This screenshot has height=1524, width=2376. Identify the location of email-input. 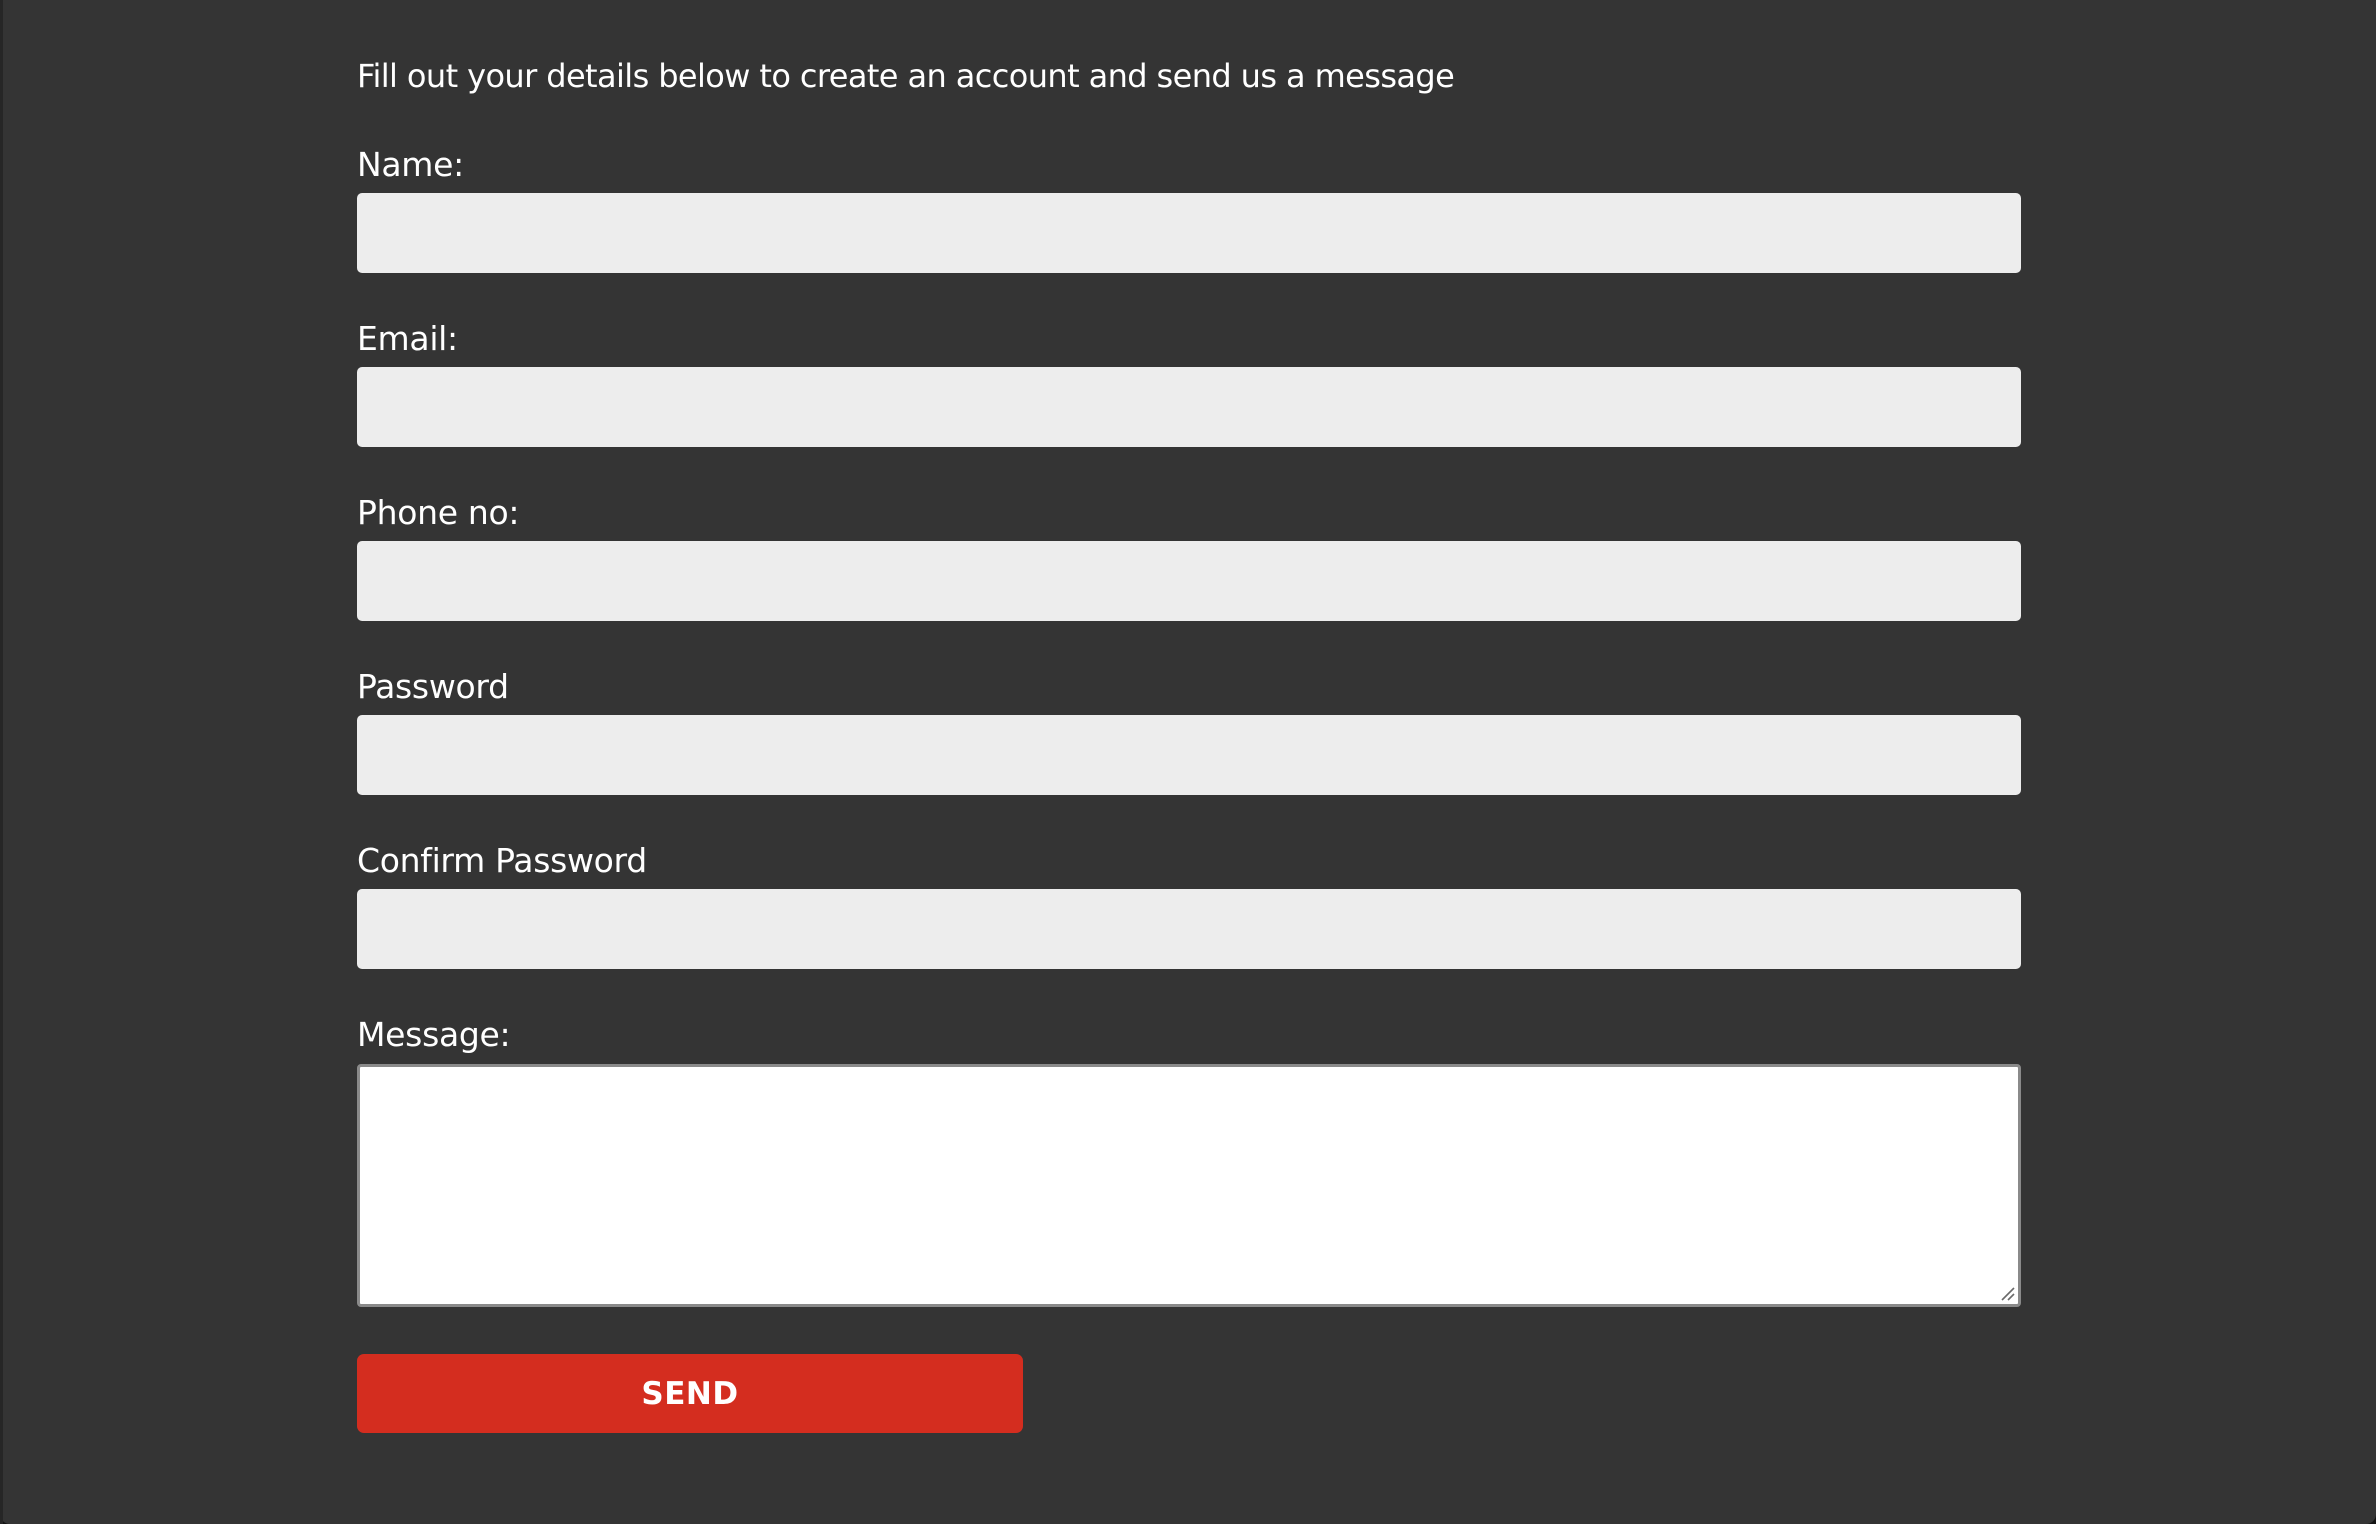
(1189, 407).